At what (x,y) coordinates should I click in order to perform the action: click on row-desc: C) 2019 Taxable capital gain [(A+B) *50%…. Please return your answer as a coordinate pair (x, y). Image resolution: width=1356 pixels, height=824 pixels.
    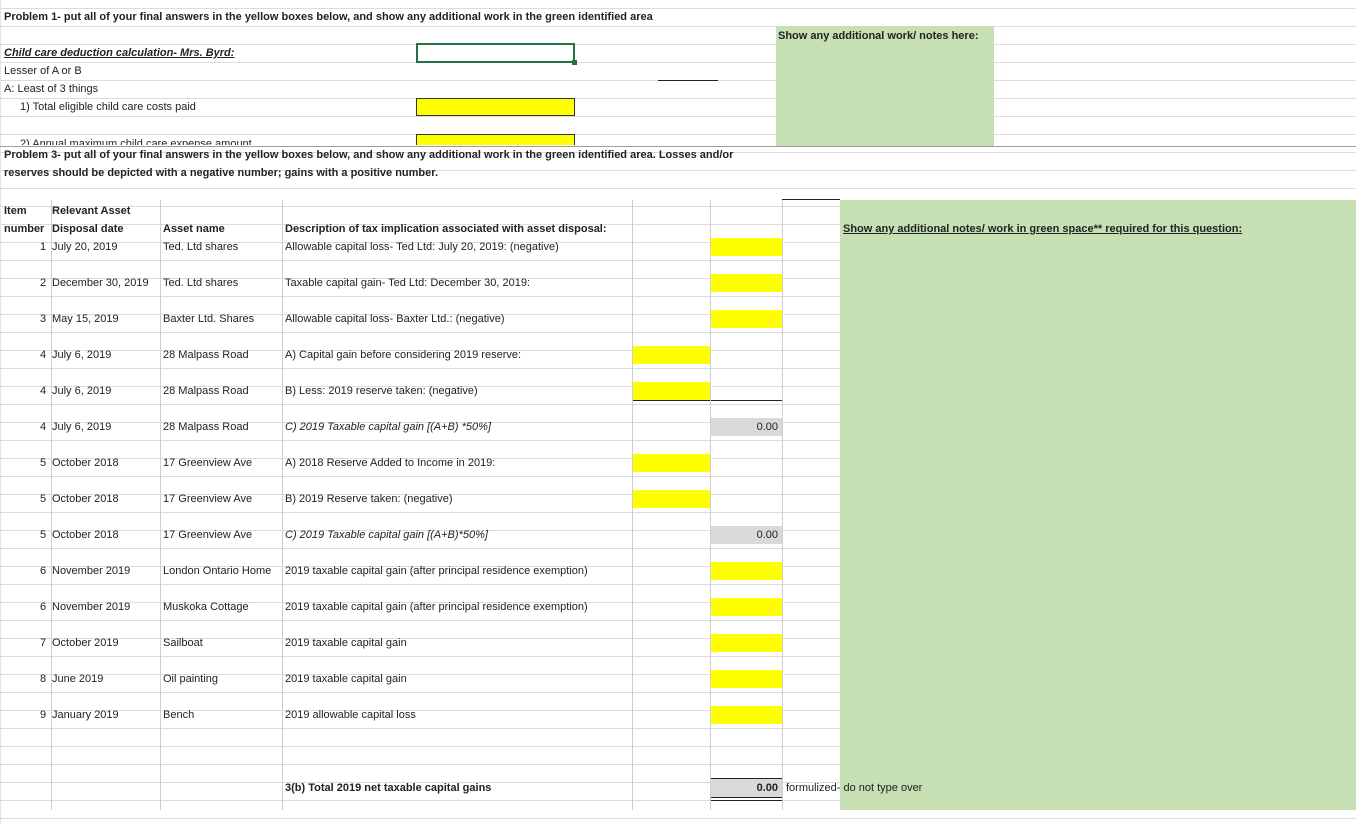
    Looking at the image, I should click on (388, 427).